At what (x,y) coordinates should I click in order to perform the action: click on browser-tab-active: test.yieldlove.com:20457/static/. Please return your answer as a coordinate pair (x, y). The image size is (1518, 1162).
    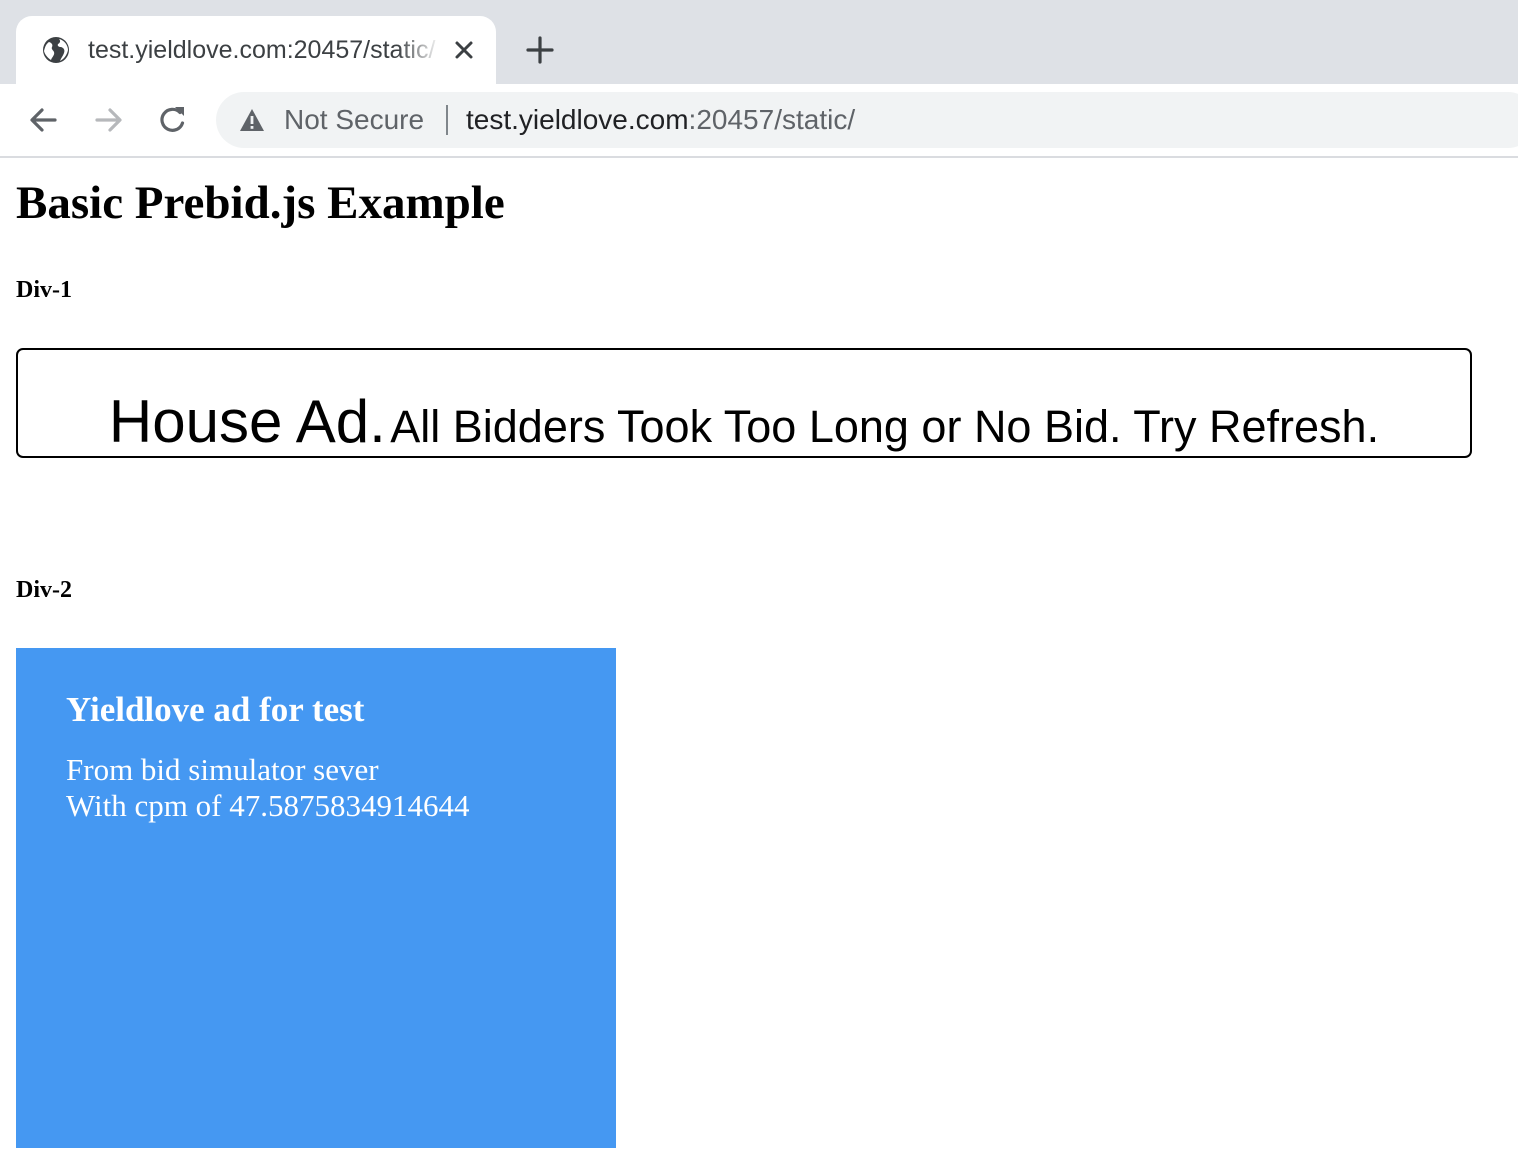
    Looking at the image, I should click on (256, 50).